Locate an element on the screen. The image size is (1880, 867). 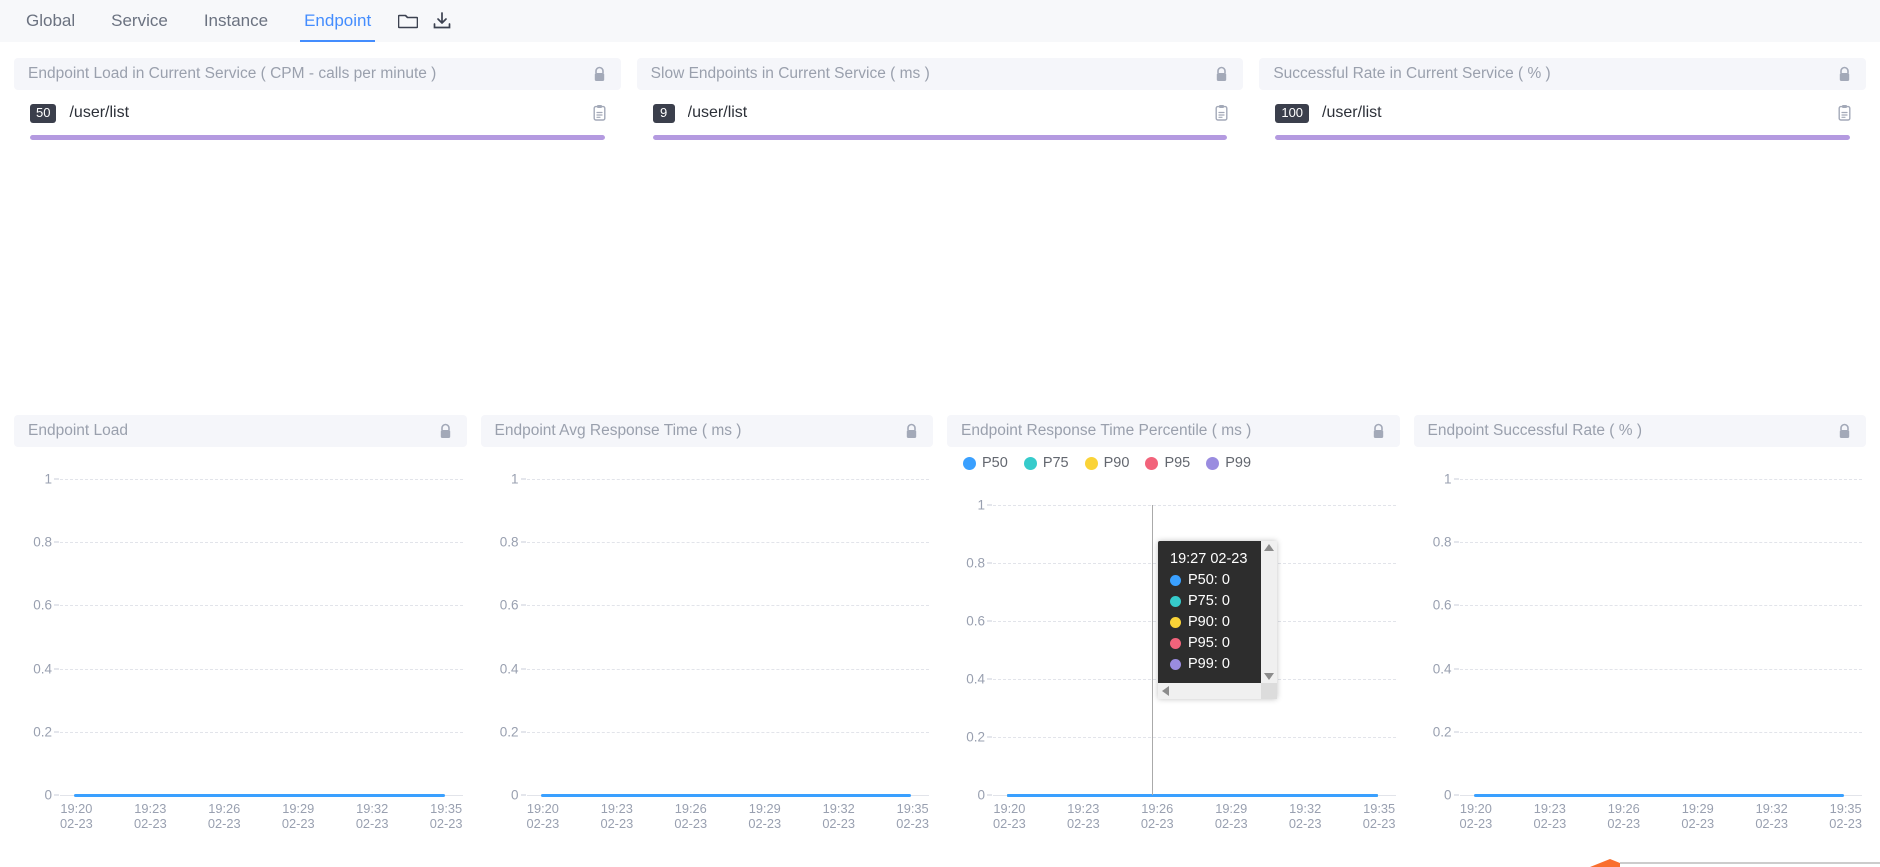
nav-tab-instance: Instance is located at coordinates (236, 21).